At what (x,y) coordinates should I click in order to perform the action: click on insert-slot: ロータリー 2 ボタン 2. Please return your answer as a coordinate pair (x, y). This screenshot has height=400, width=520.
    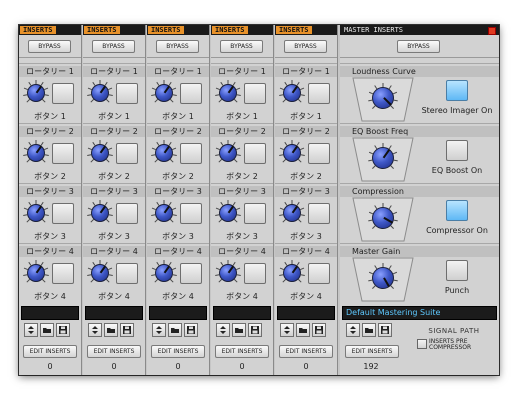
    Looking at the image, I should click on (114, 153).